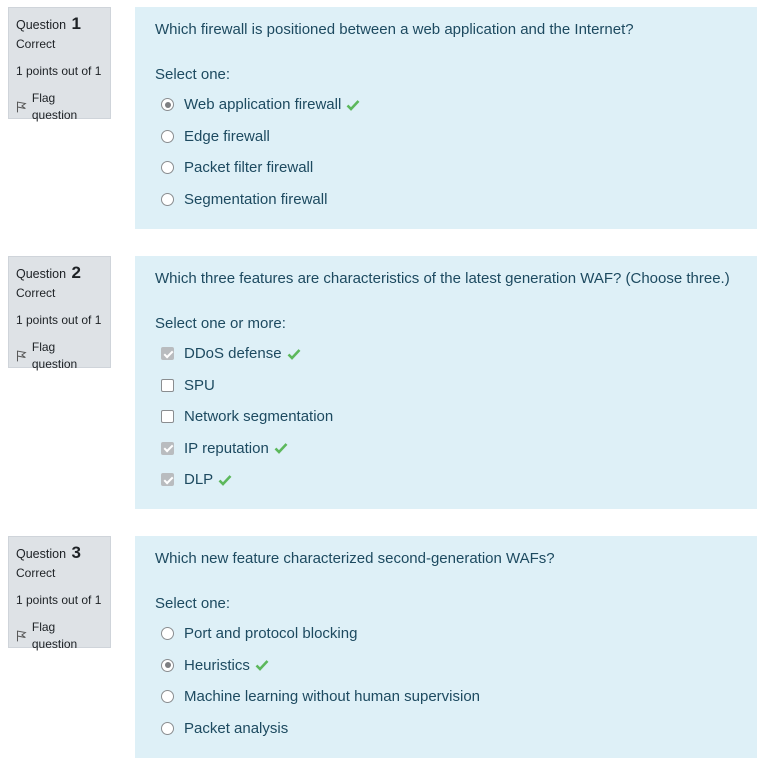 This screenshot has height=772, width=757. I want to click on answer-option: Packet analysis, so click(446, 729).